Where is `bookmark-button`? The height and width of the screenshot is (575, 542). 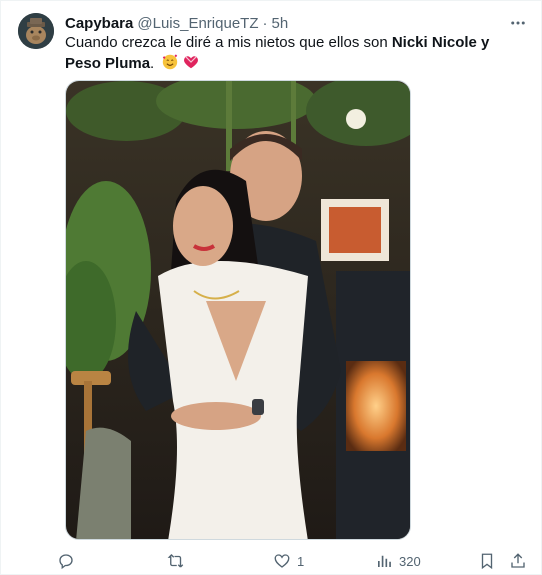
bookmark-button is located at coordinates (487, 561).